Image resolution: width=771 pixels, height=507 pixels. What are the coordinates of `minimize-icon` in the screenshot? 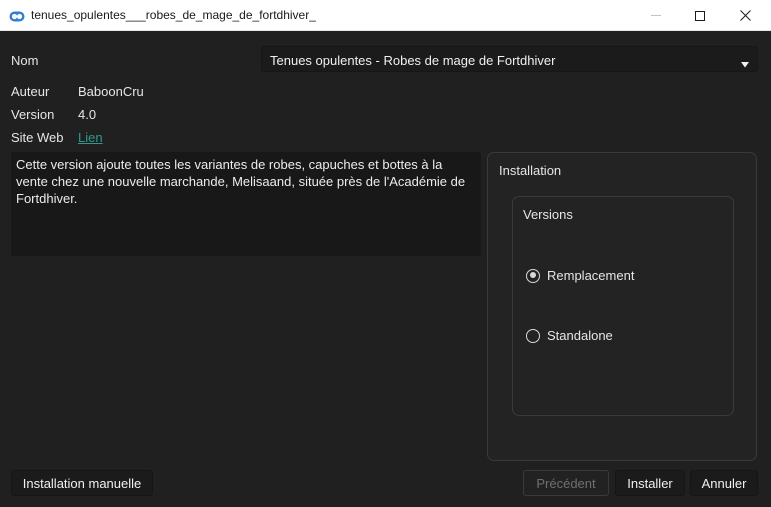 It's located at (656, 15).